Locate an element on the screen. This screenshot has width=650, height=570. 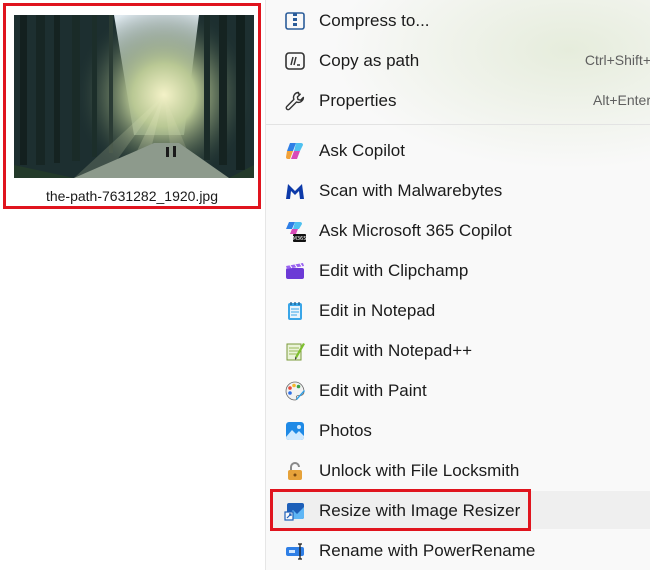
menu-item-rename-powerrename: Rename with PowerRename is located at coordinates (461, 550).